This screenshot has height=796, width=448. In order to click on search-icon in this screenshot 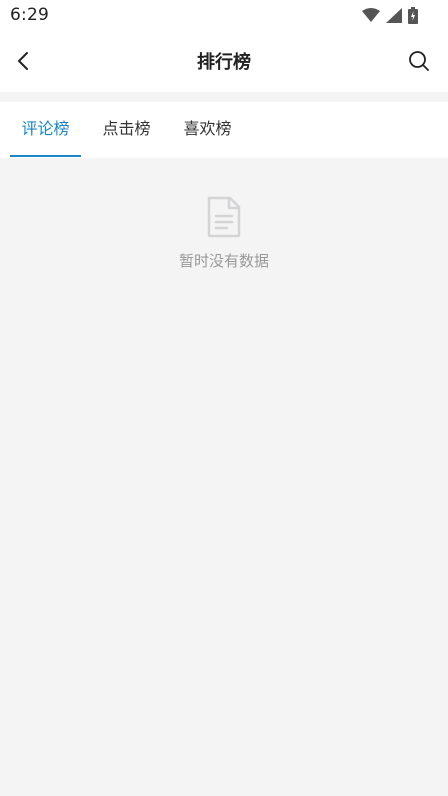, I will do `click(419, 61)`.